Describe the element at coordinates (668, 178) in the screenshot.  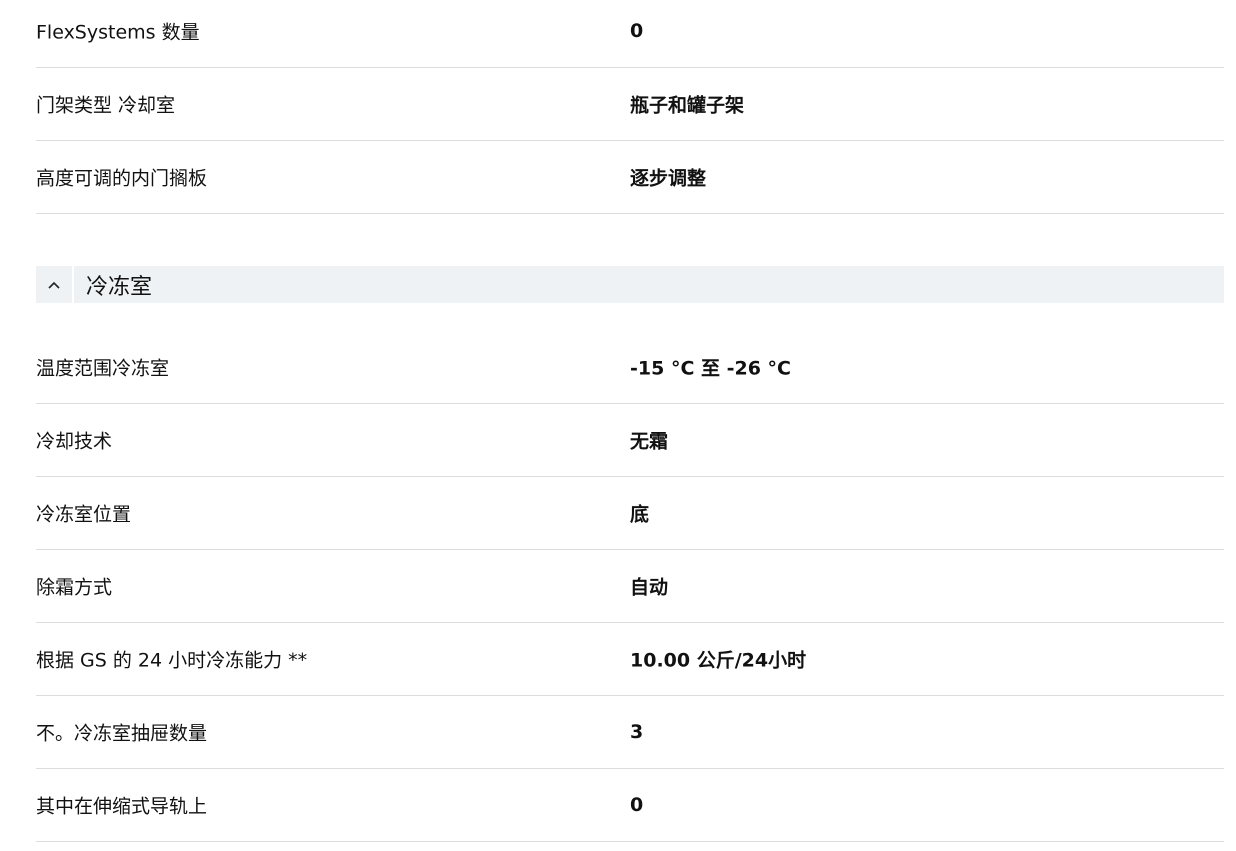
I see `spec-value: 逐步调整` at that location.